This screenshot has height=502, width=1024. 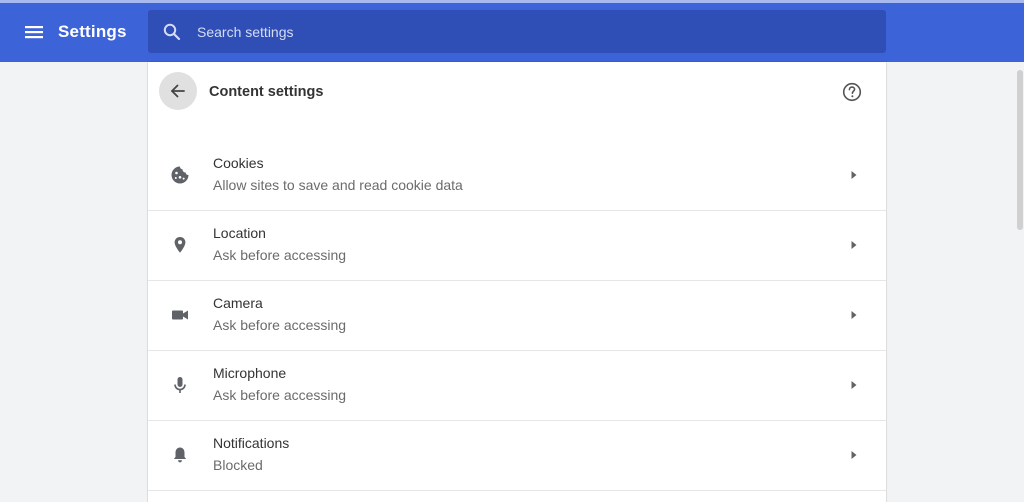 I want to click on list-item-location: Location Ask before accessing, so click(x=517, y=246).